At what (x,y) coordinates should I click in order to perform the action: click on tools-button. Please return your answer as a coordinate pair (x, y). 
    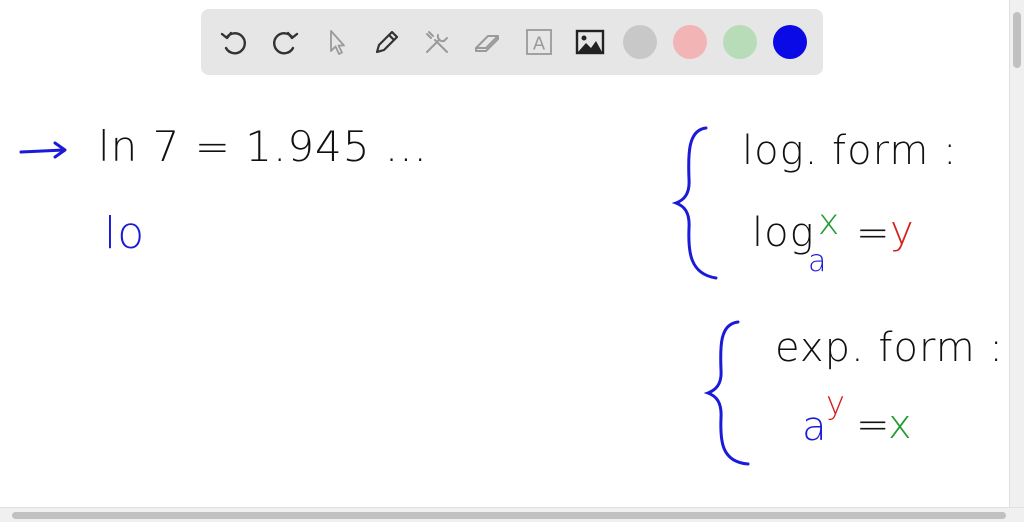
    Looking at the image, I should click on (438, 42).